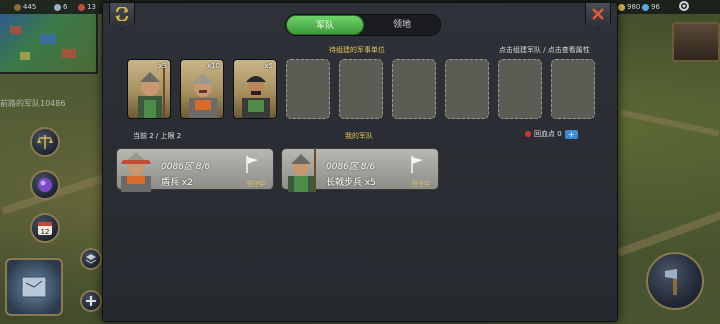 The width and height of the screenshot is (720, 324). What do you see at coordinates (65, 7) in the screenshot?
I see `iron-value: 6` at bounding box center [65, 7].